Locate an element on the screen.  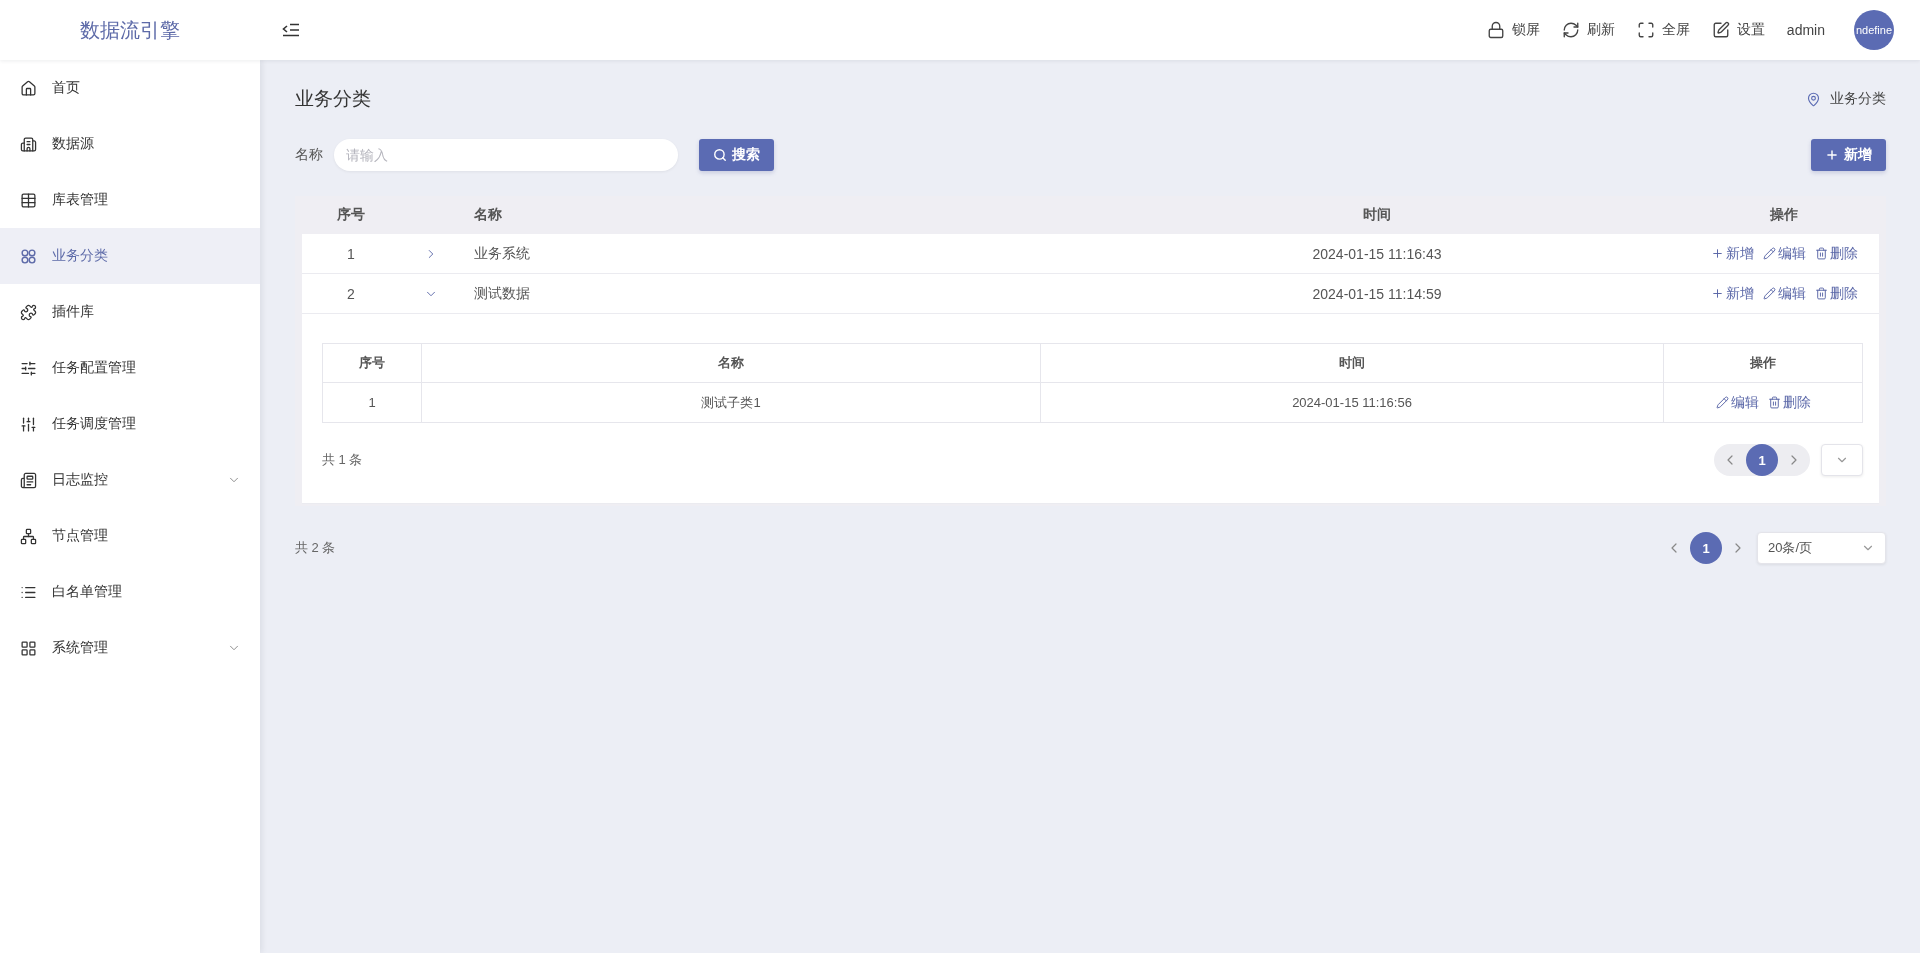
lock-icon is located at coordinates (1495, 30).